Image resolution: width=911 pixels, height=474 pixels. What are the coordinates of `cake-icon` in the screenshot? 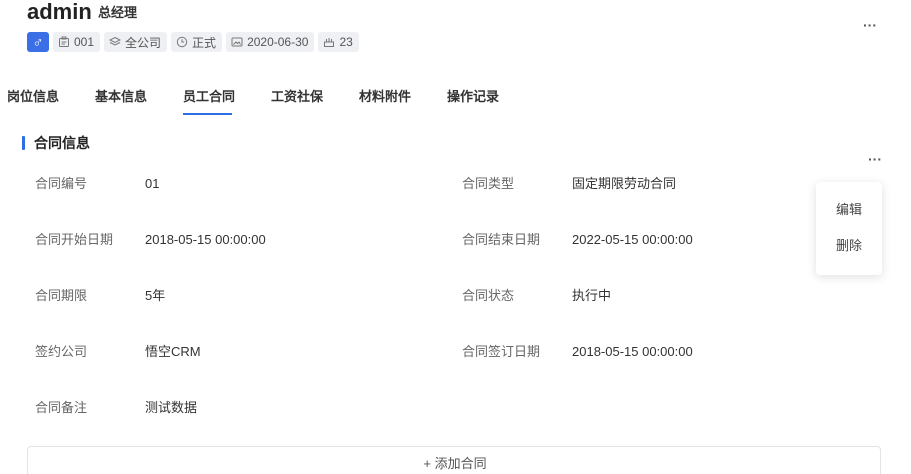 It's located at (329, 42).